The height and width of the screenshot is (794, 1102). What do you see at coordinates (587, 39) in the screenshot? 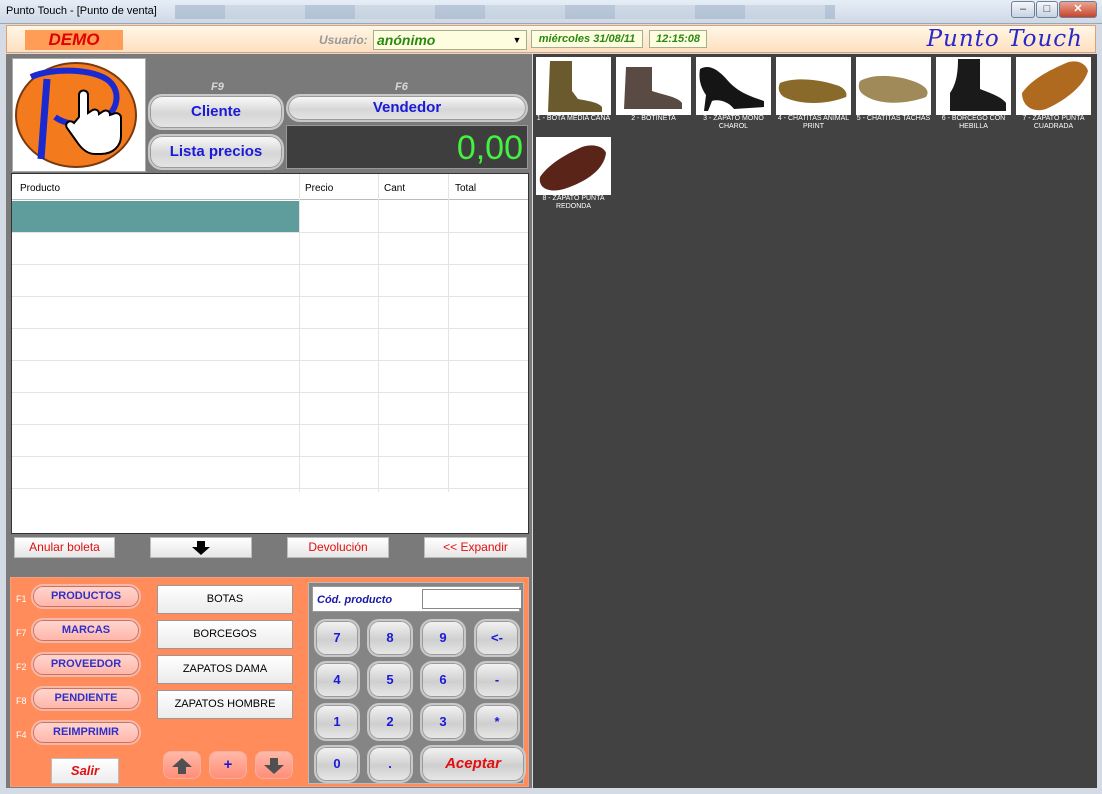
I see `date-display: miércoles 31/08/11` at bounding box center [587, 39].